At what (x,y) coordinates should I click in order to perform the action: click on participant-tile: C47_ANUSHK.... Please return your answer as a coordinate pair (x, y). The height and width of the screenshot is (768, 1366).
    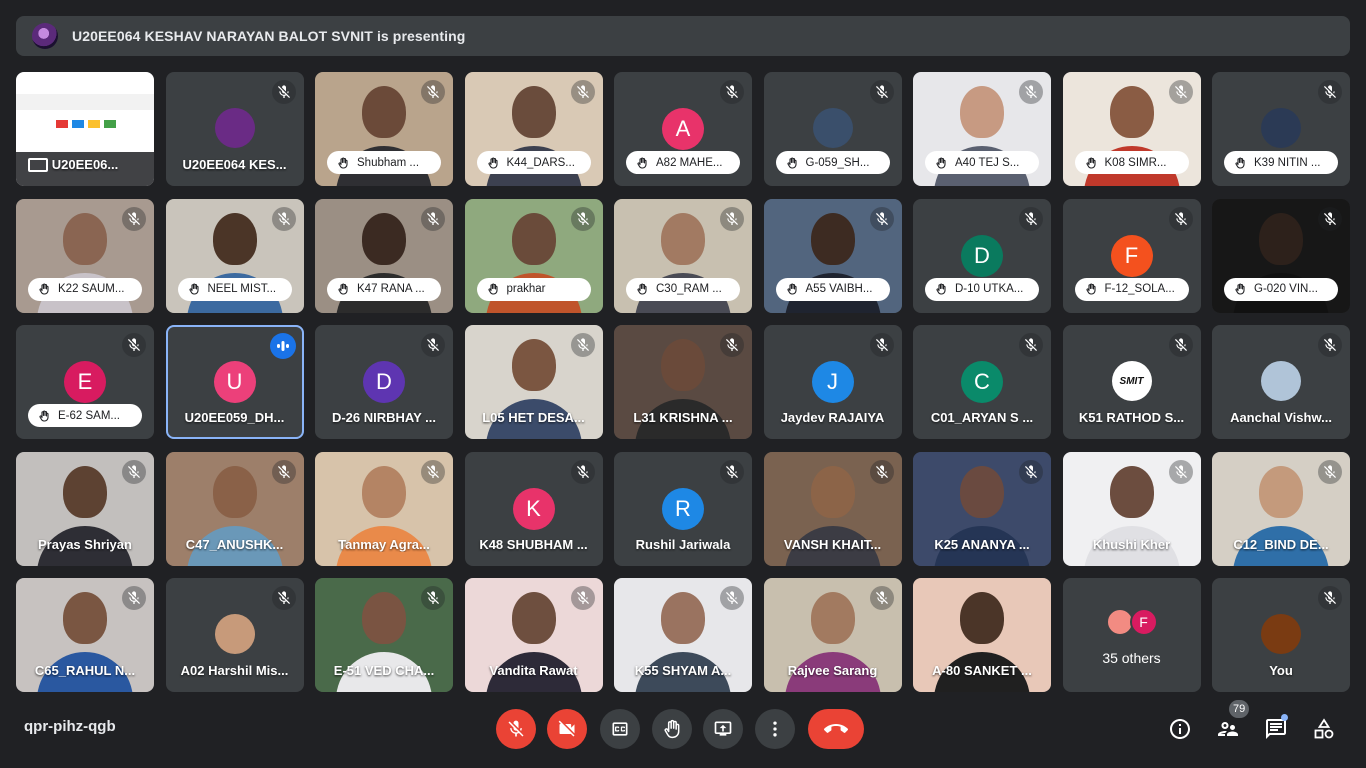
    Looking at the image, I should click on (234, 508).